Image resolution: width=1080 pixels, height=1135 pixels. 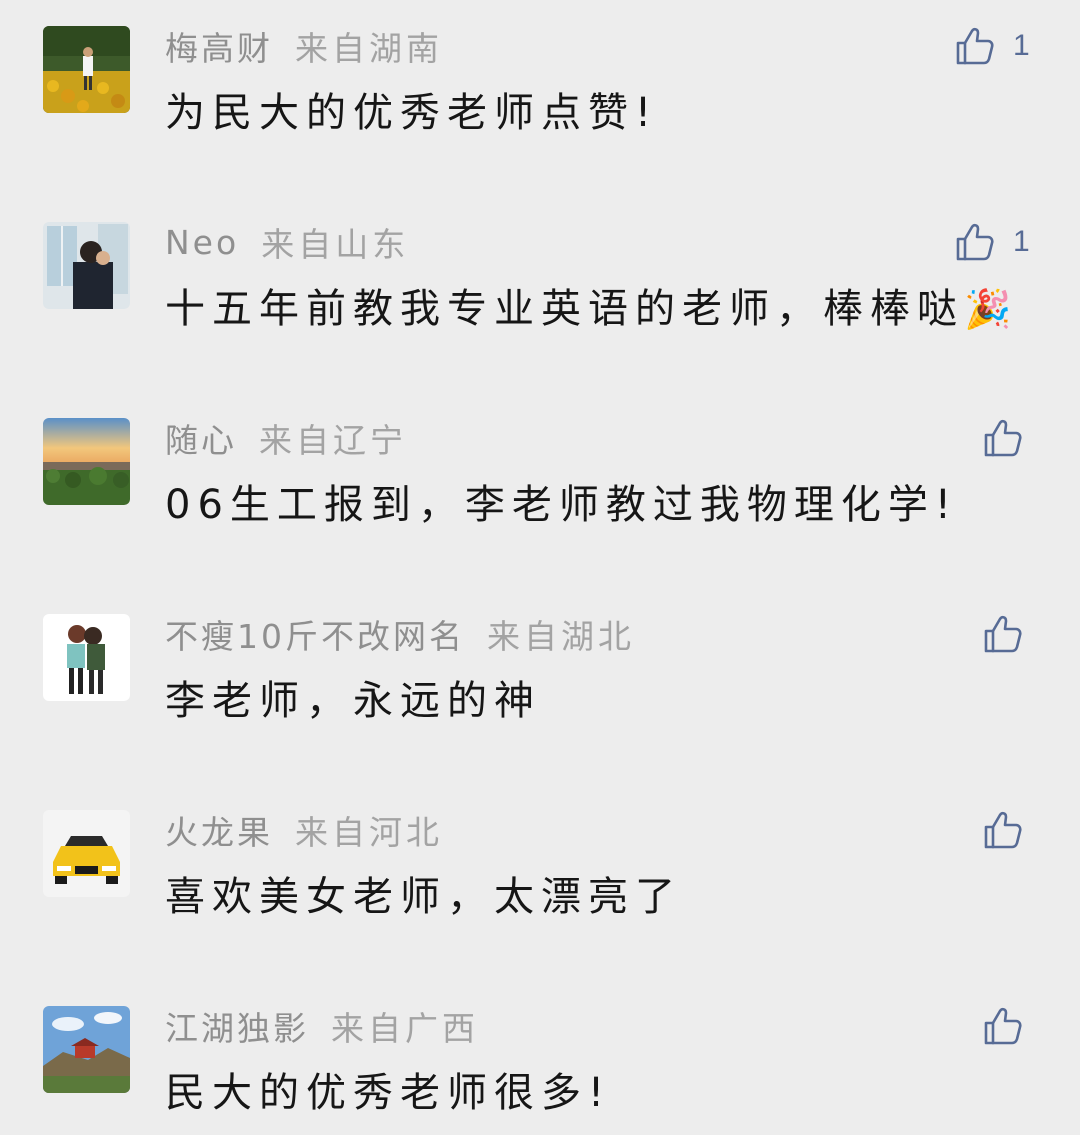 I want to click on comment-meta: 火龙果 来自河北, so click(x=304, y=830).